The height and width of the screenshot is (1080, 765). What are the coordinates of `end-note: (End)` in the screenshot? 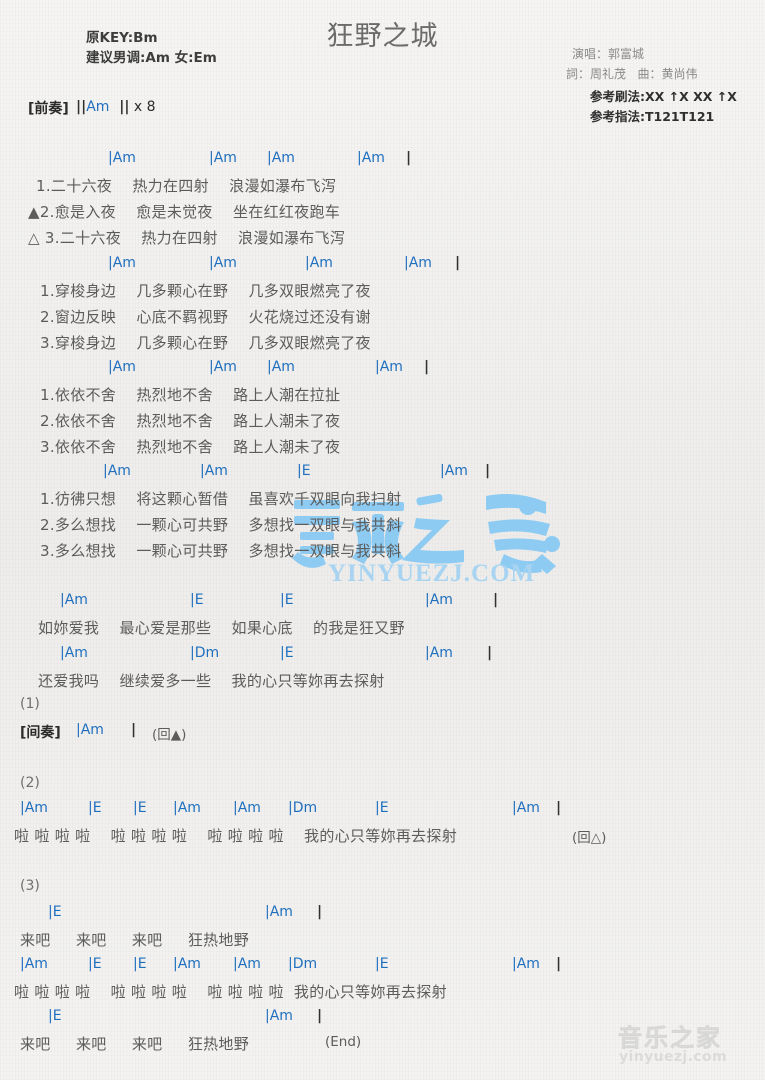 It's located at (343, 1042).